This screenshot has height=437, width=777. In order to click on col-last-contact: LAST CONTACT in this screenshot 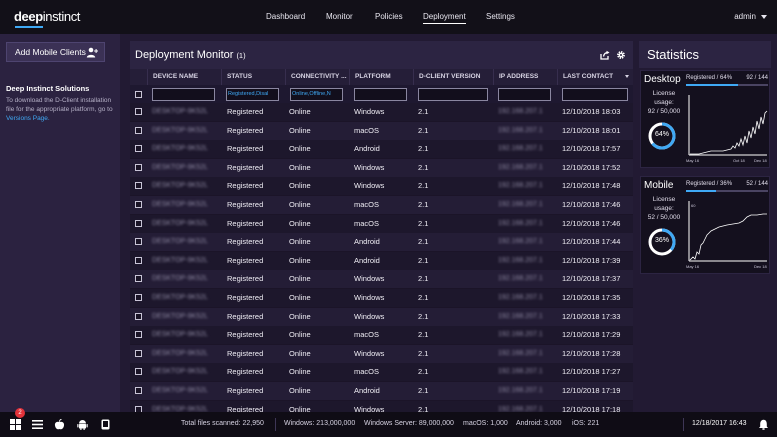, I will do `click(595, 77)`.